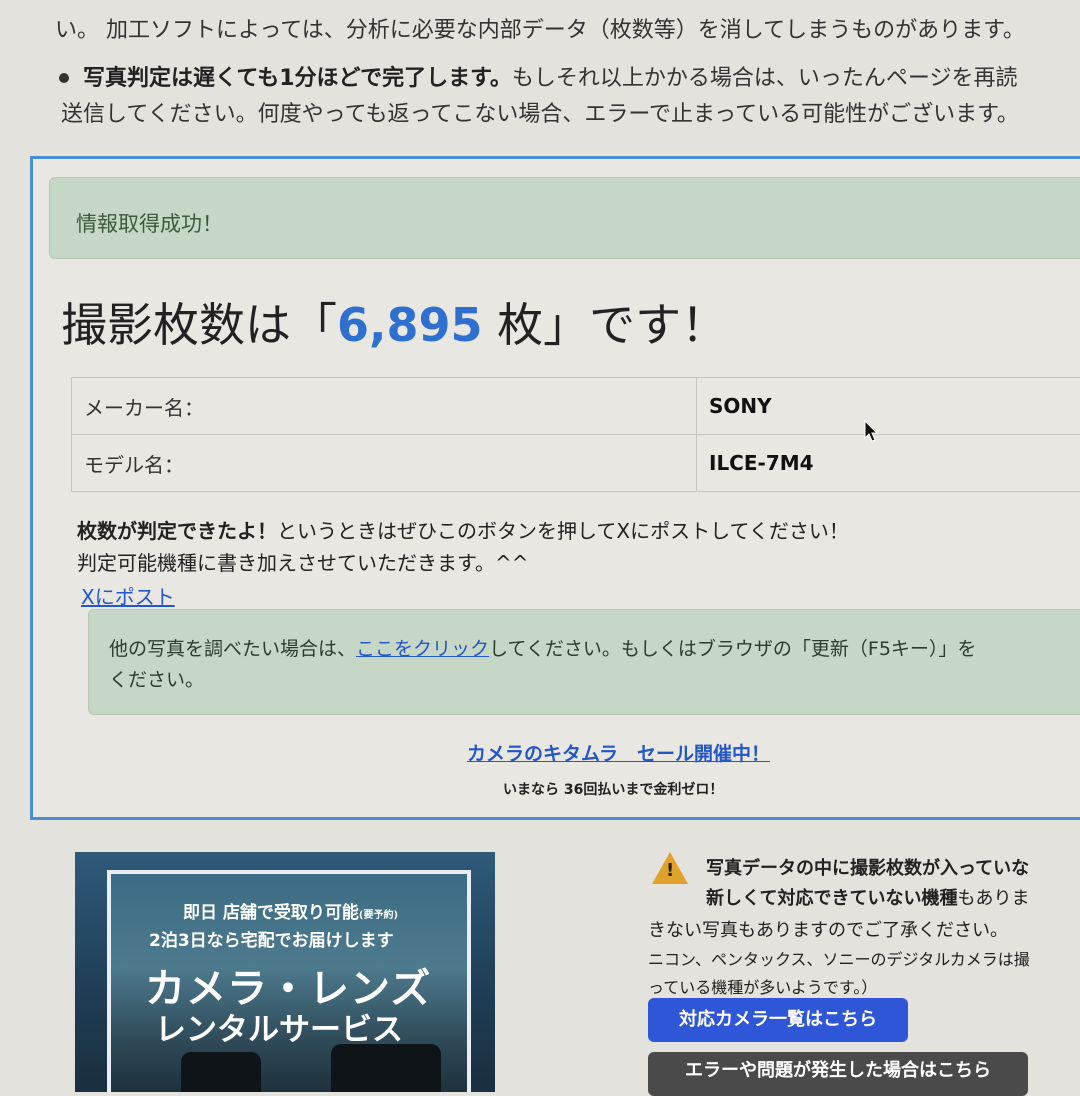 This screenshot has height=1096, width=1080. Describe the element at coordinates (564, 218) in the screenshot. I see `success-alert: 情報取得成功！` at that location.